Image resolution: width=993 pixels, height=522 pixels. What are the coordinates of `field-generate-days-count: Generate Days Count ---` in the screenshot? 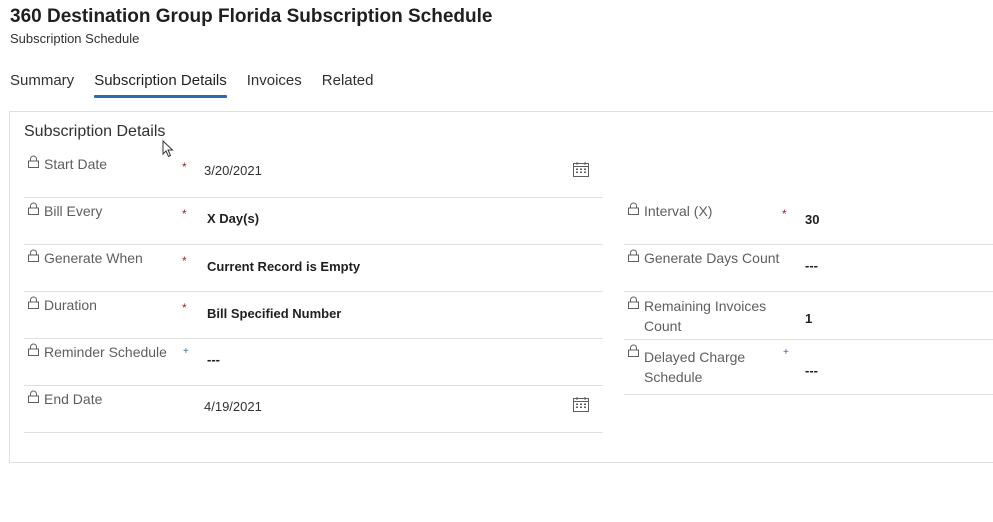 It's located at (808, 268).